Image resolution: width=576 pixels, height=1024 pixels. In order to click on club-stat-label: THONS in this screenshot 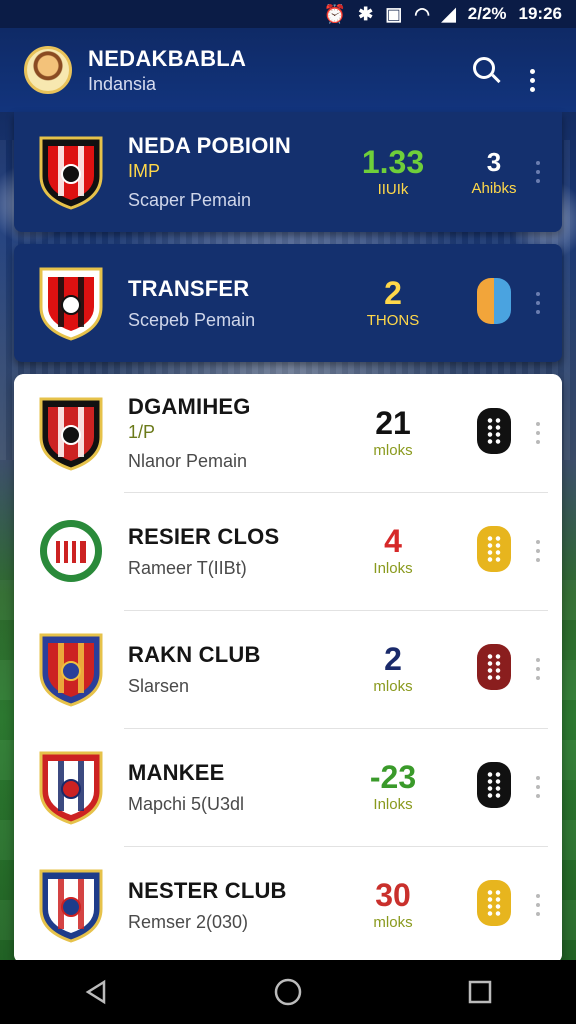, I will do `click(393, 321)`.